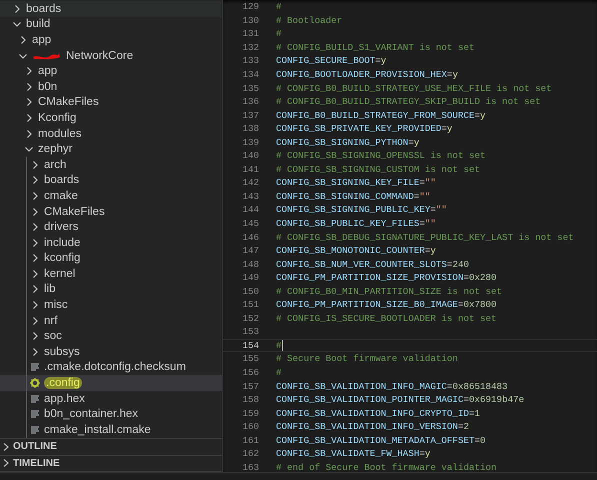 Image resolution: width=597 pixels, height=480 pixels. Describe the element at coordinates (250, 224) in the screenshot. I see `line-number: 145` at that location.